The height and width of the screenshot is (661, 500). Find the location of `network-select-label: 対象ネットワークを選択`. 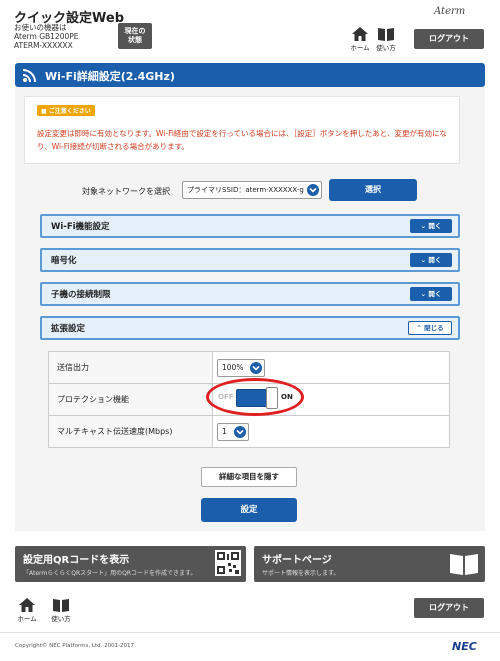

network-select-label: 対象ネットワークを選択 is located at coordinates (126, 191).